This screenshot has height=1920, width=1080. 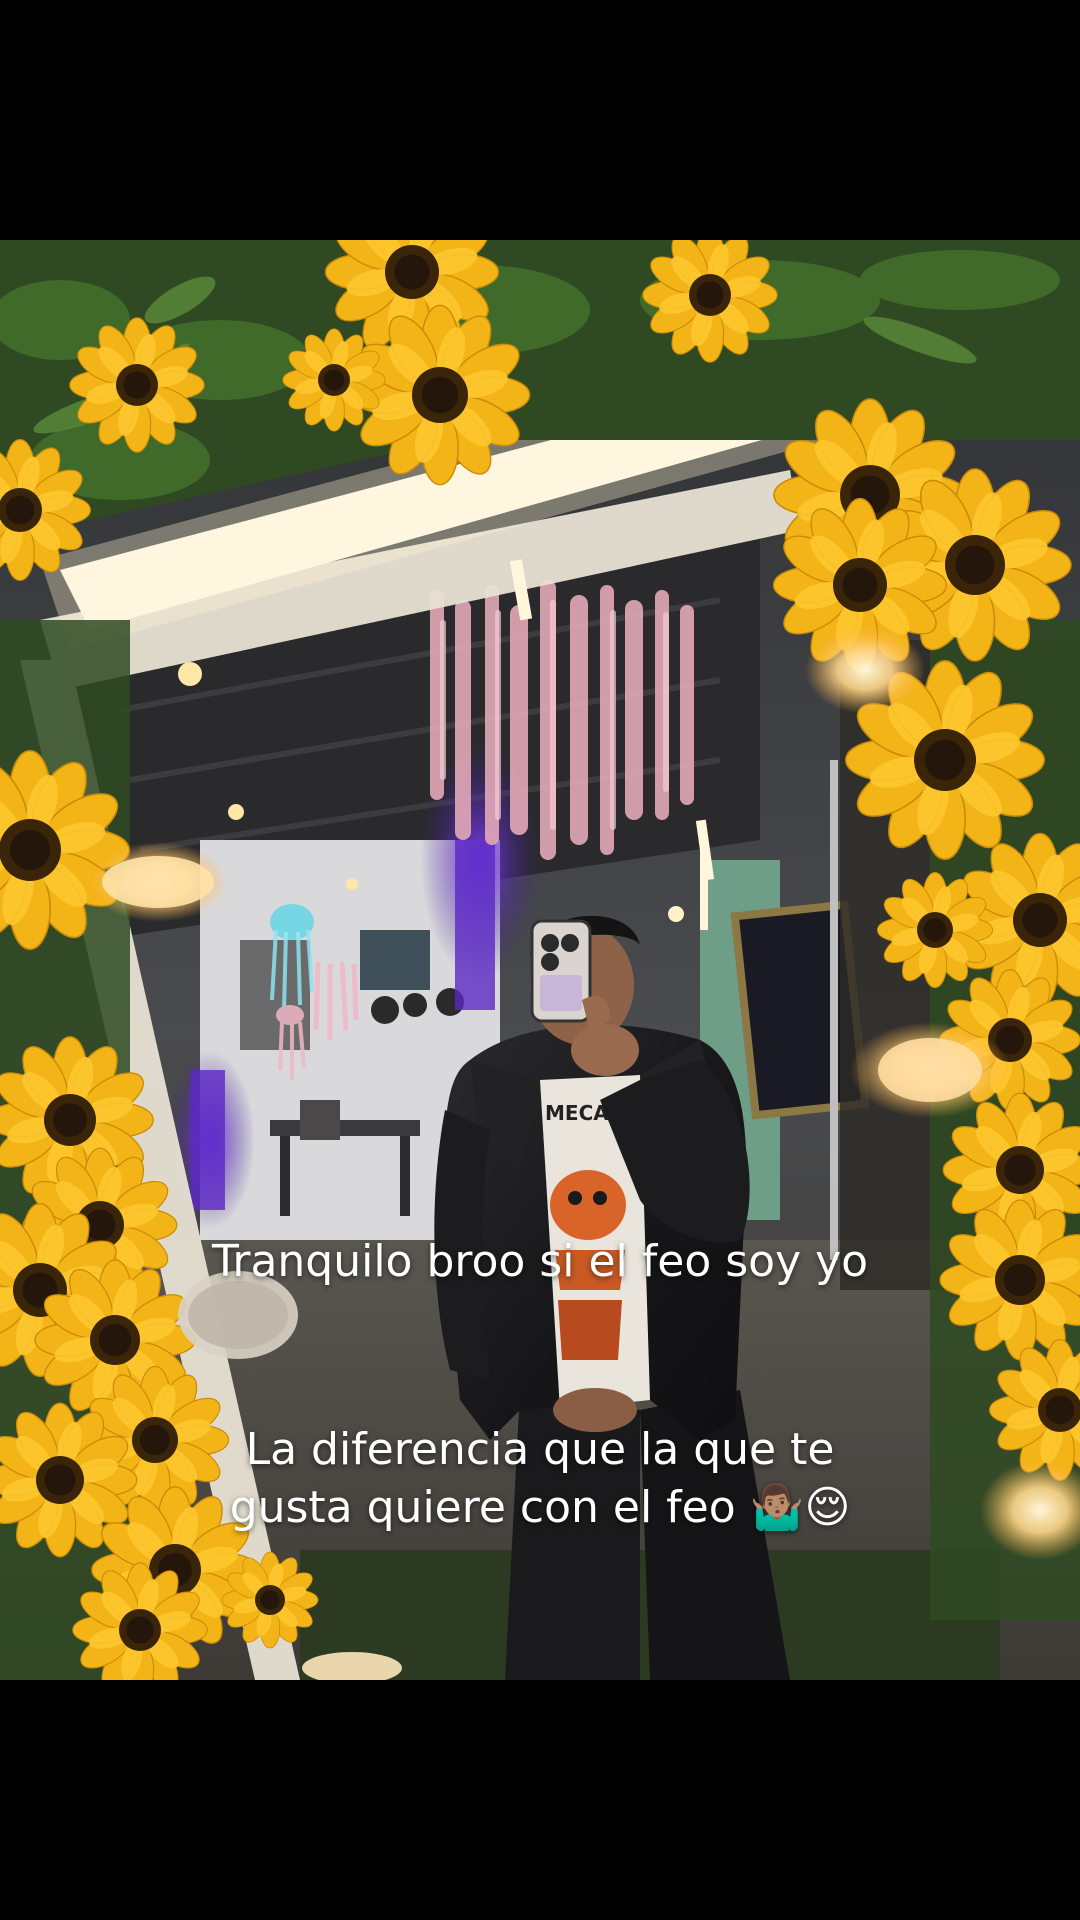 What do you see at coordinates (540, 1261) in the screenshot?
I see `caption-line-1: Tranquilo broo si el feo soy yo` at bounding box center [540, 1261].